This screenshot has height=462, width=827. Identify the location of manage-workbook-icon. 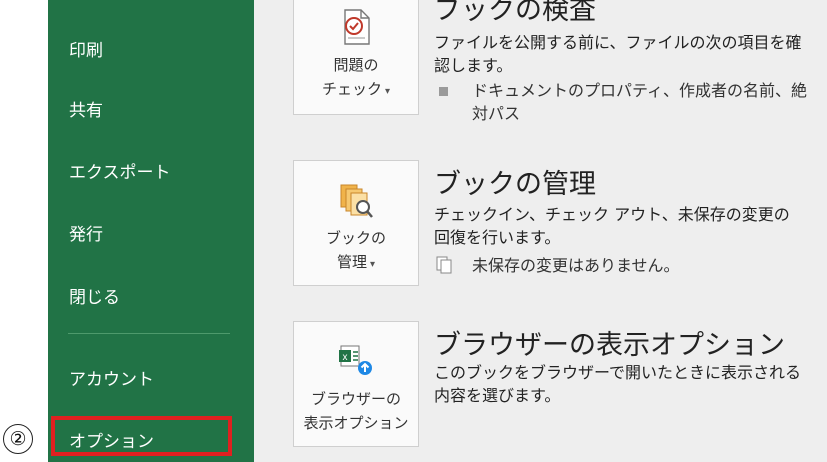
(356, 200).